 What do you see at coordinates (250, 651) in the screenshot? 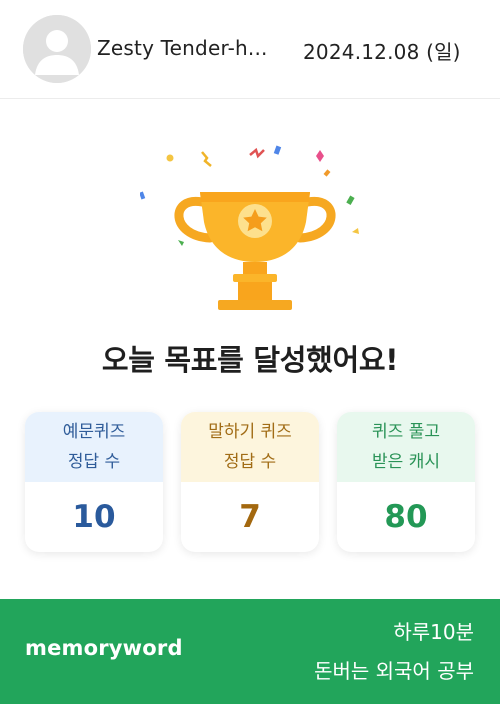
I see `footer-banner: memoryword 하루10분 돈버는 외국어 공부` at bounding box center [250, 651].